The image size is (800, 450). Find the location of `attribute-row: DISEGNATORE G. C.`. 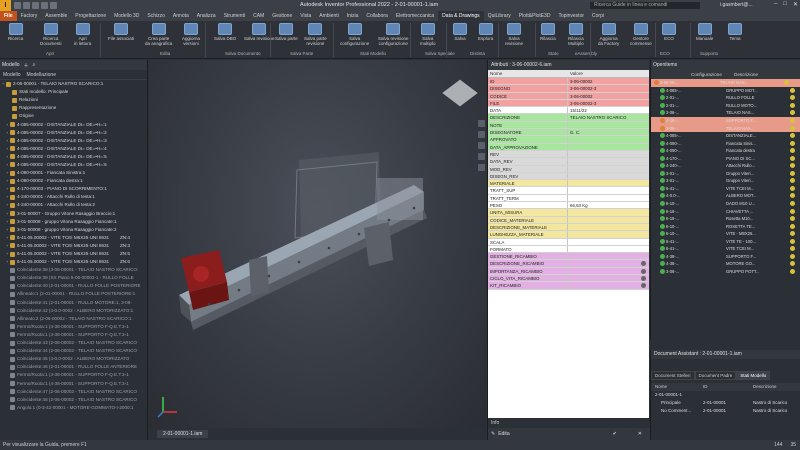

attribute-row: DISEGNATORE G. C. is located at coordinates (568, 133).